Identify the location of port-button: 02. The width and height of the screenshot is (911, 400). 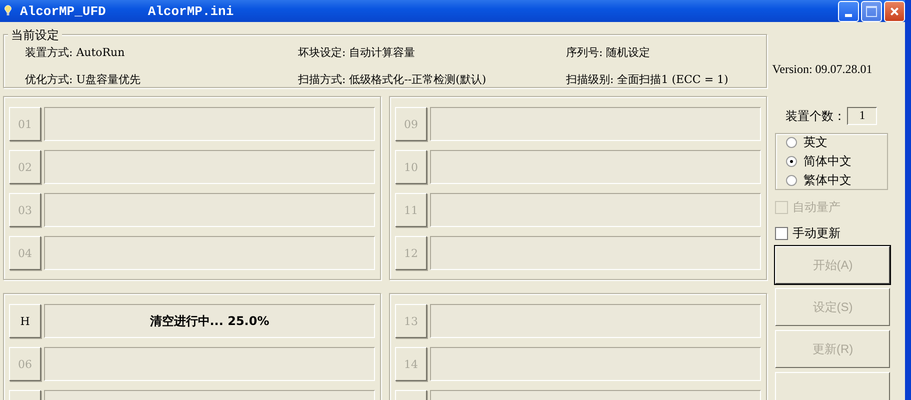
(25, 167).